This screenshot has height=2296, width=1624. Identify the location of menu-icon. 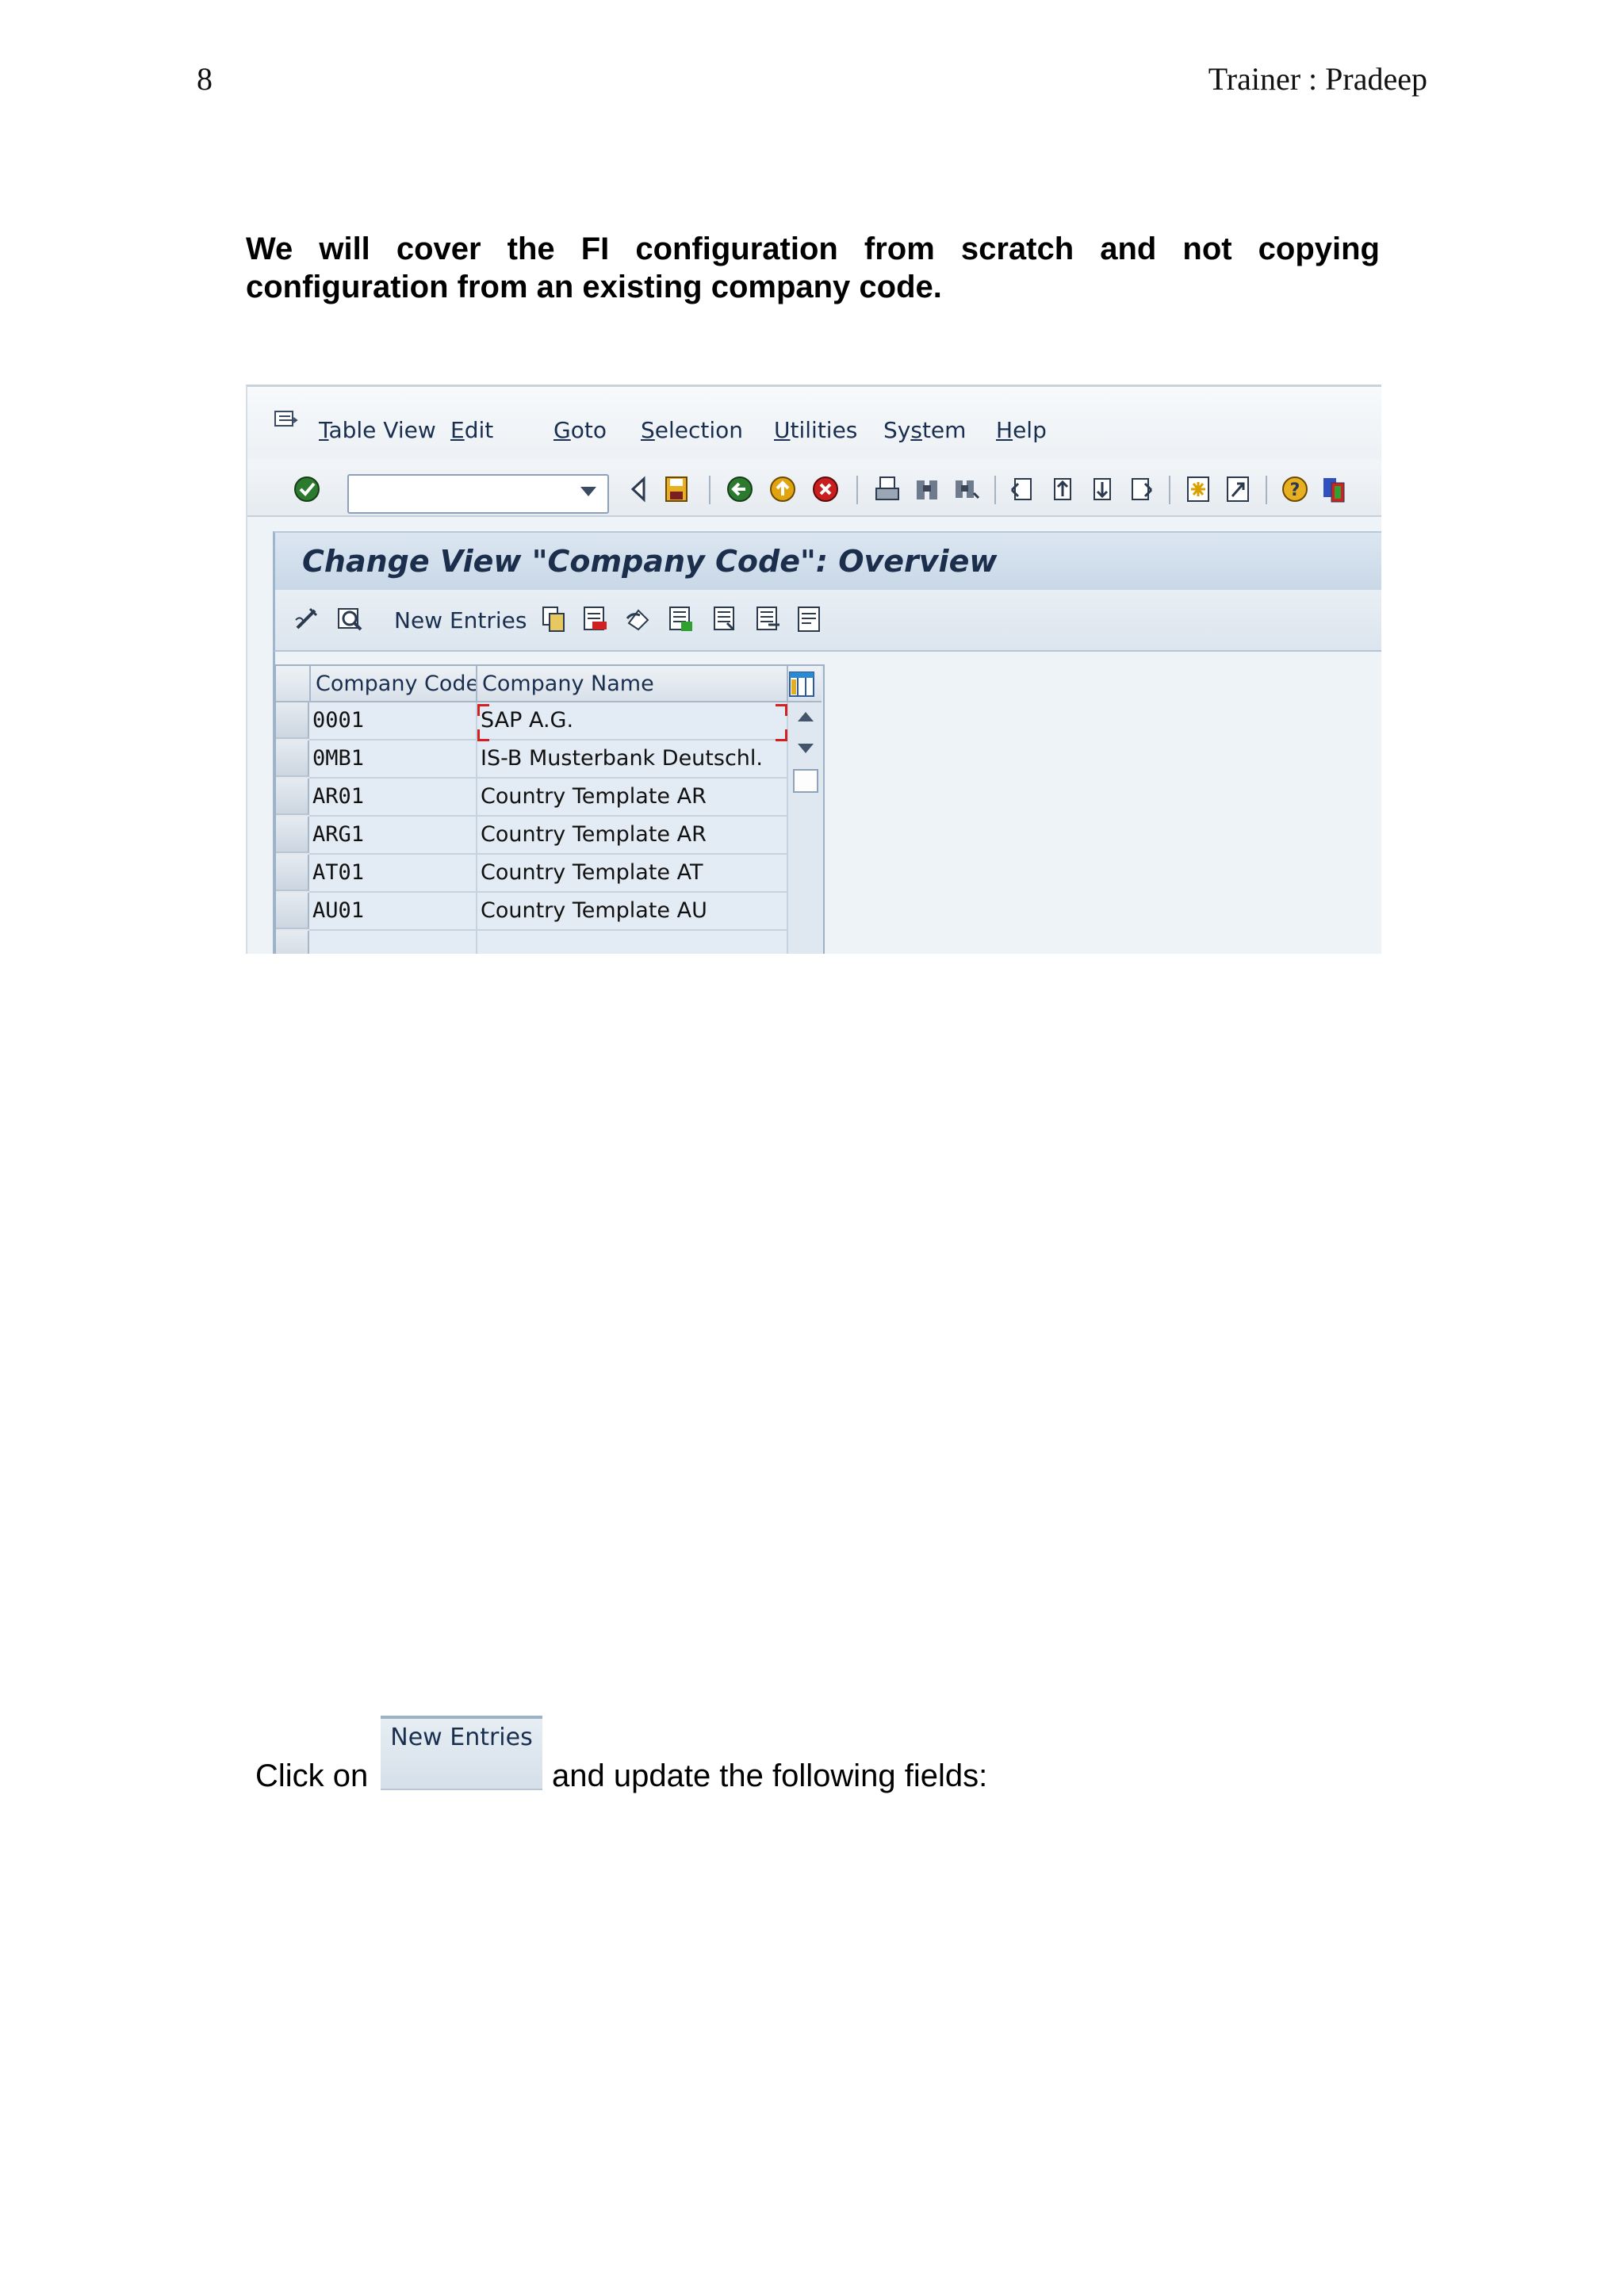
(286, 421).